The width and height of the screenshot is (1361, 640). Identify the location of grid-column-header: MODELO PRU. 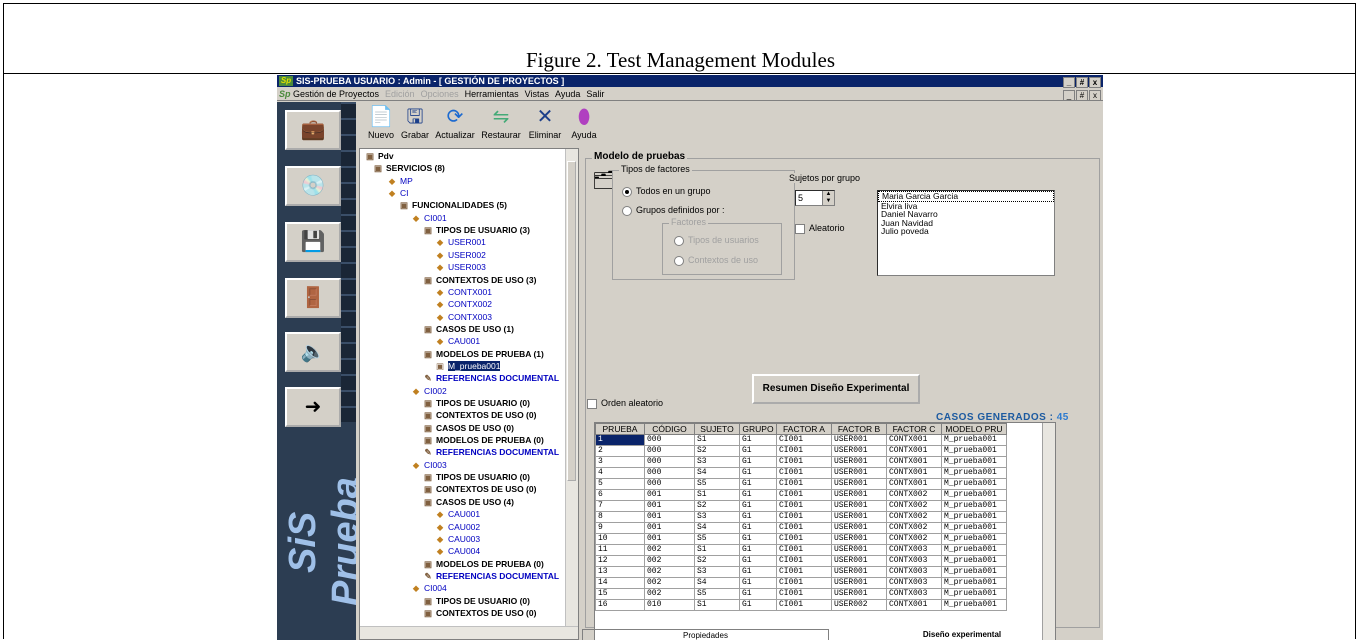
(974, 429).